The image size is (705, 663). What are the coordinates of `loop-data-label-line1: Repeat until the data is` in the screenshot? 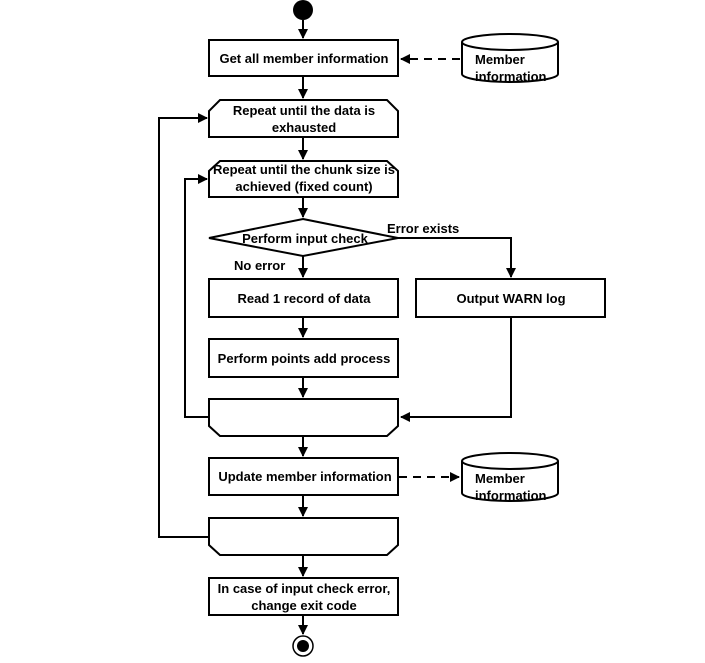 It's located at (304, 110).